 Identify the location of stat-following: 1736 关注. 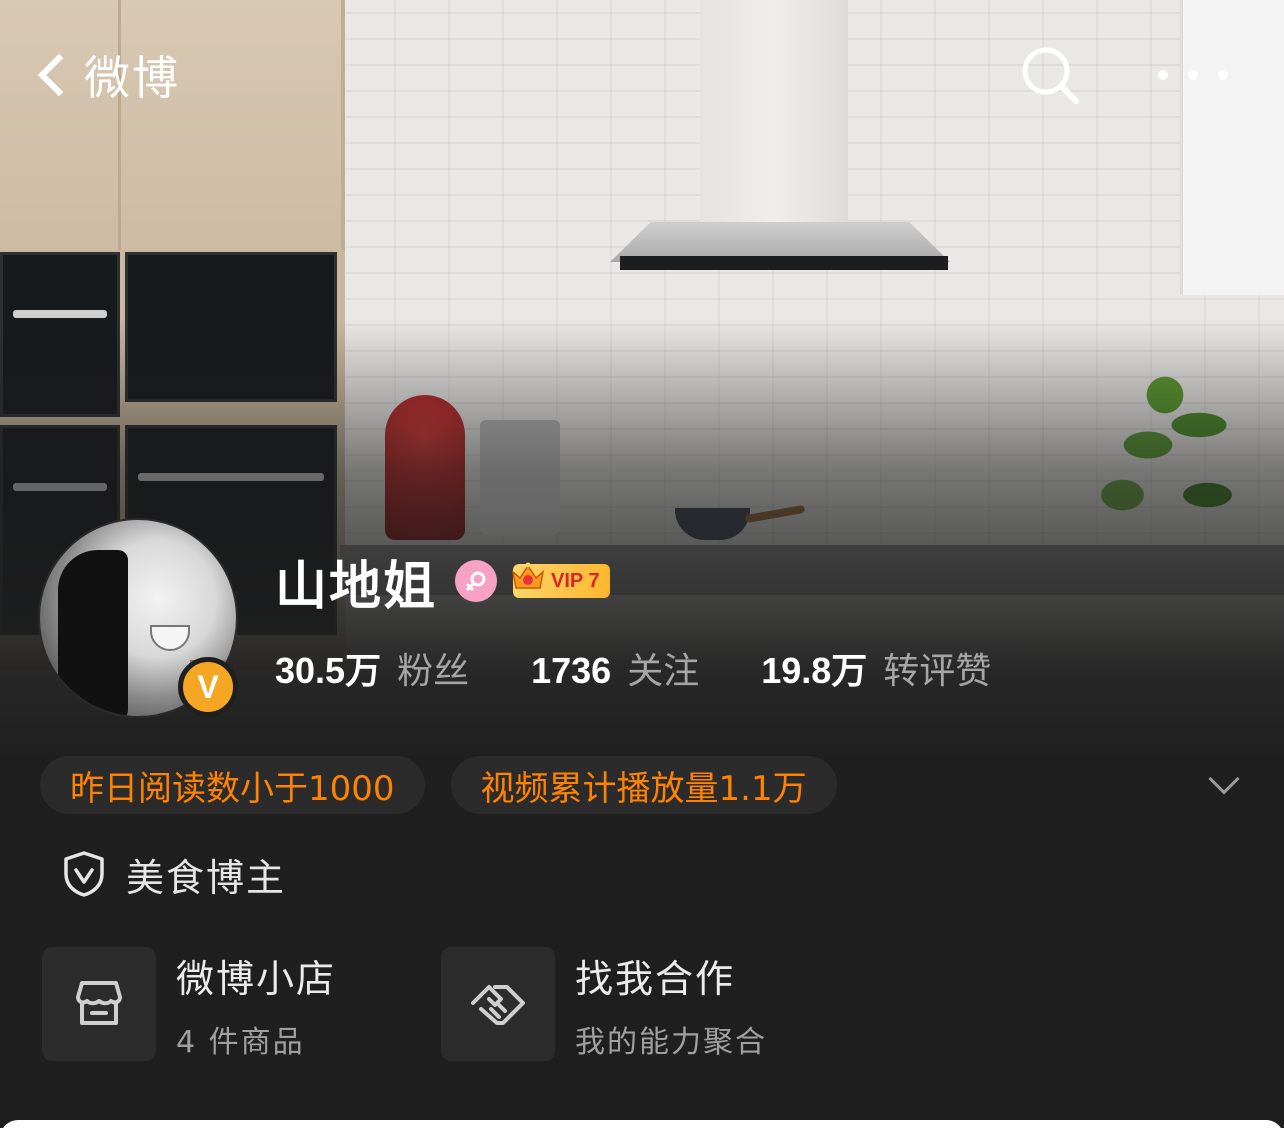
(615, 668).